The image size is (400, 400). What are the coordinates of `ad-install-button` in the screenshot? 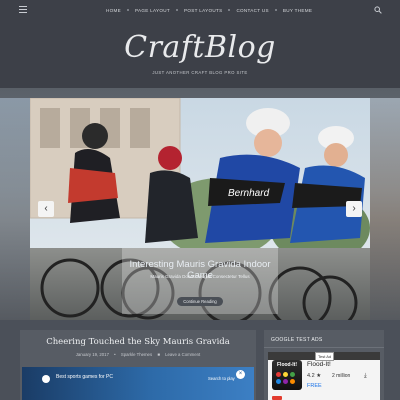 It's located at (277, 398).